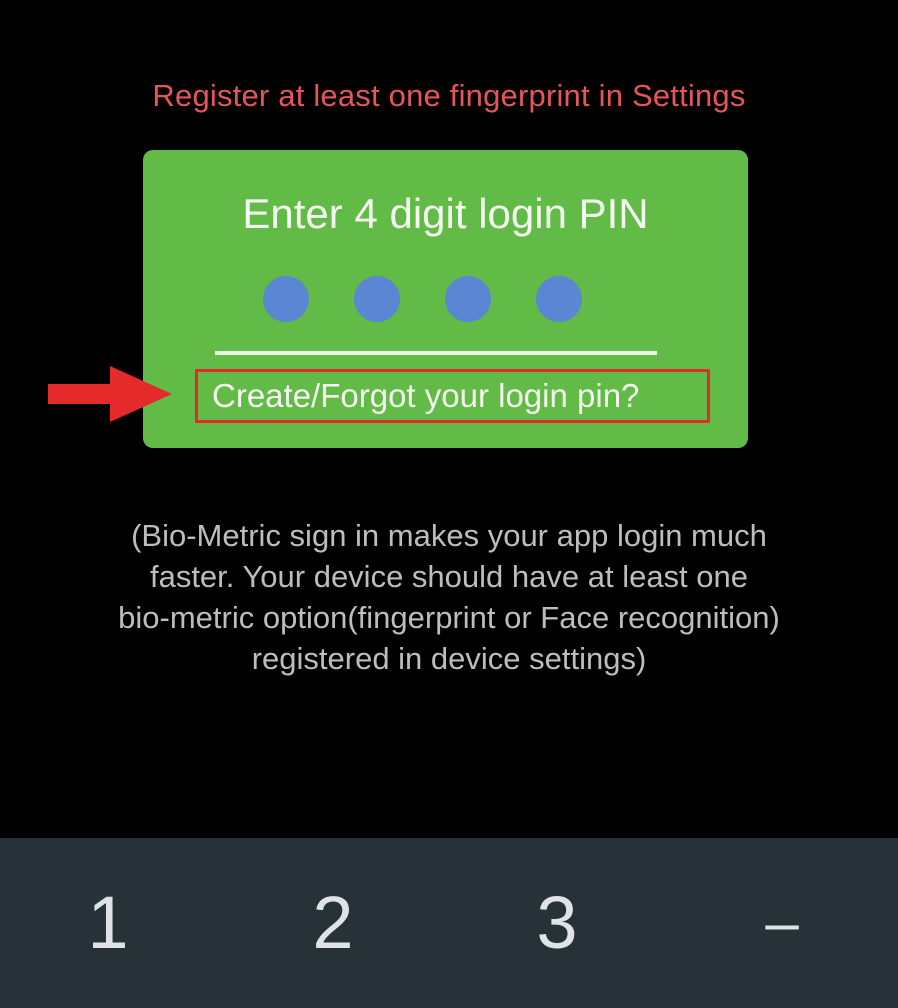 The image size is (898, 1008). I want to click on pin-underline, so click(436, 353).